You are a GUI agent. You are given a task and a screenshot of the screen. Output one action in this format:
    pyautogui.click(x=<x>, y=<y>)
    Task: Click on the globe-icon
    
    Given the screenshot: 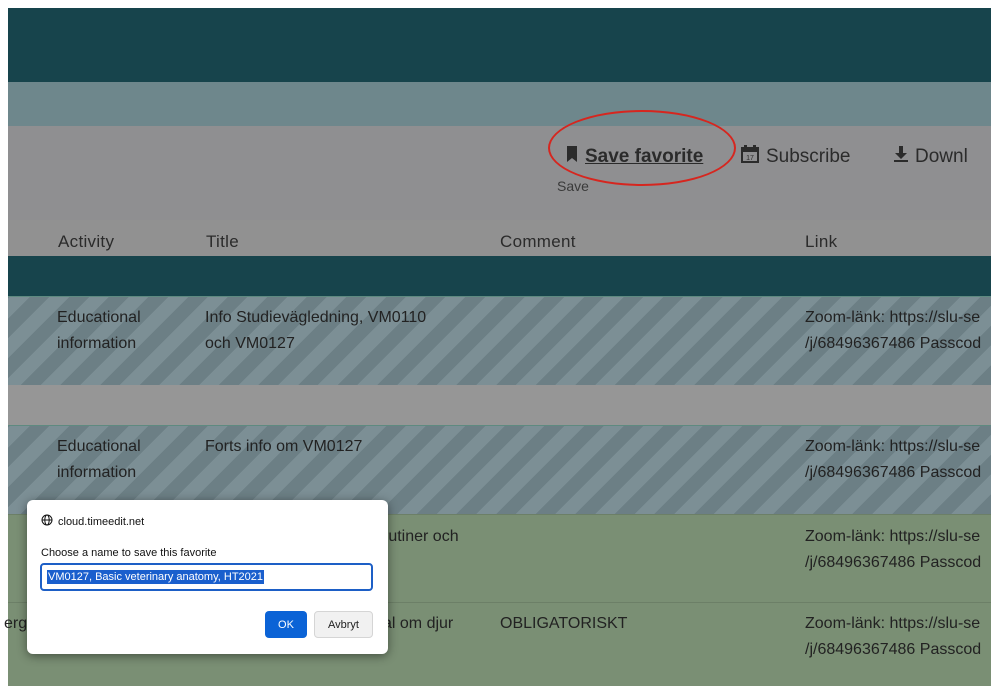 What is the action you would take?
    pyautogui.click(x=47, y=521)
    